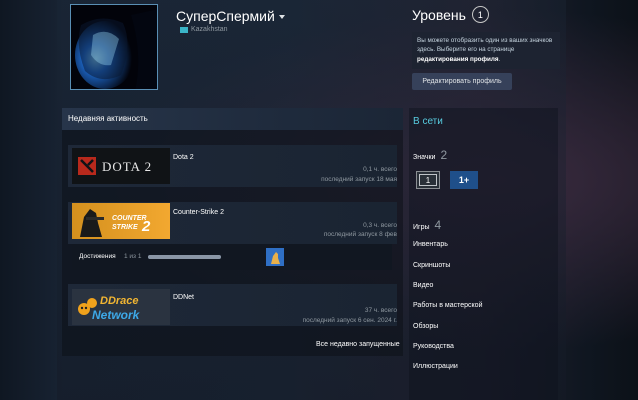 This screenshot has height=400, width=638. I want to click on username: СуперСпермий, so click(225, 16).